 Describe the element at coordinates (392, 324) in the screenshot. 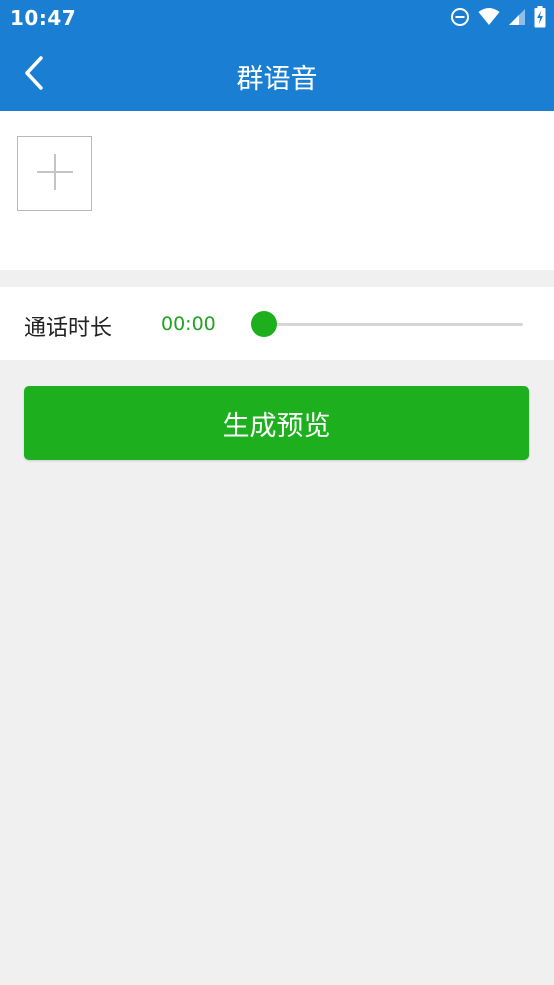

I see `slider-track` at that location.